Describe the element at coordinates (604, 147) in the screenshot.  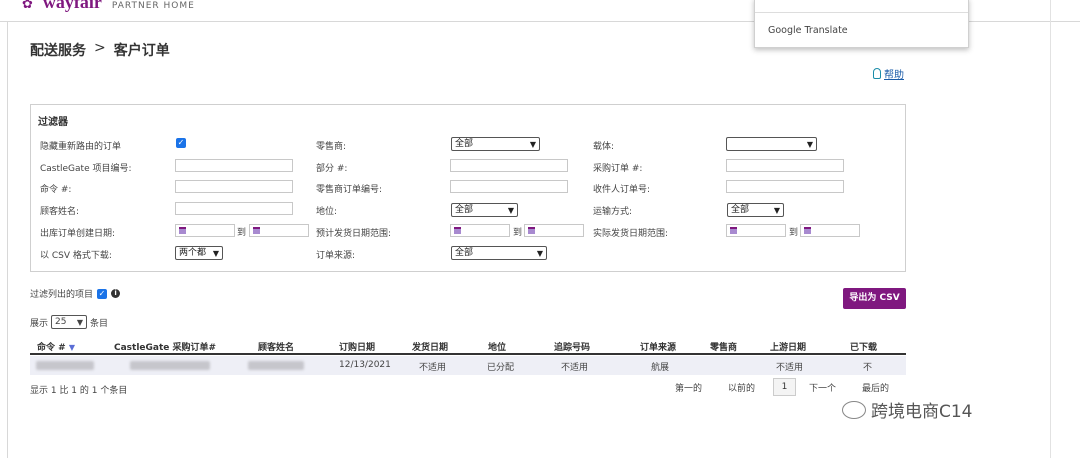
I see `carrier-label: 载体:` at that location.